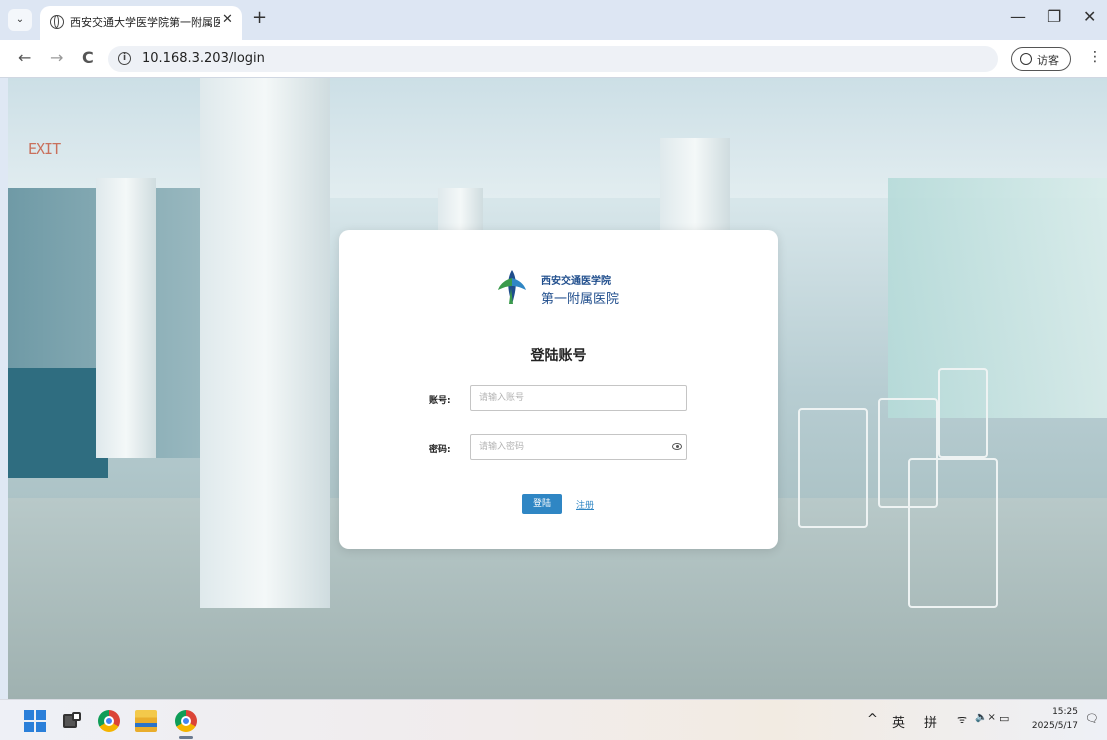  I want to click on brand-name-line2: 第一附属医院, so click(580, 299).